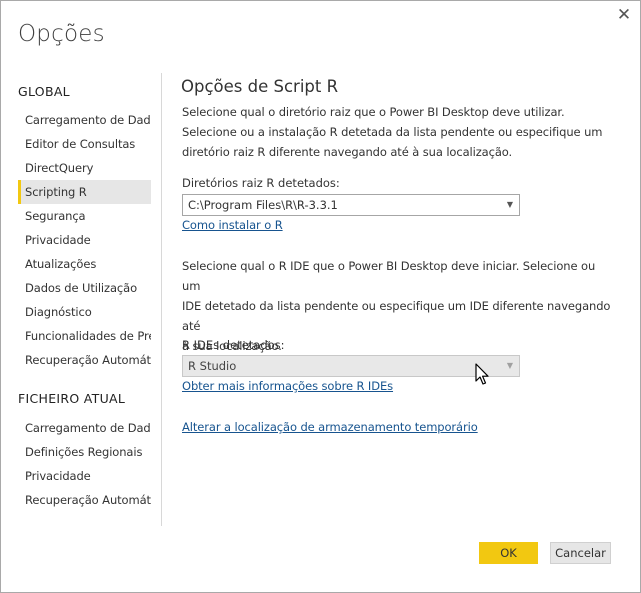 The width and height of the screenshot is (641, 593). I want to click on ide-label: R IDEs detetados:, so click(233, 345).